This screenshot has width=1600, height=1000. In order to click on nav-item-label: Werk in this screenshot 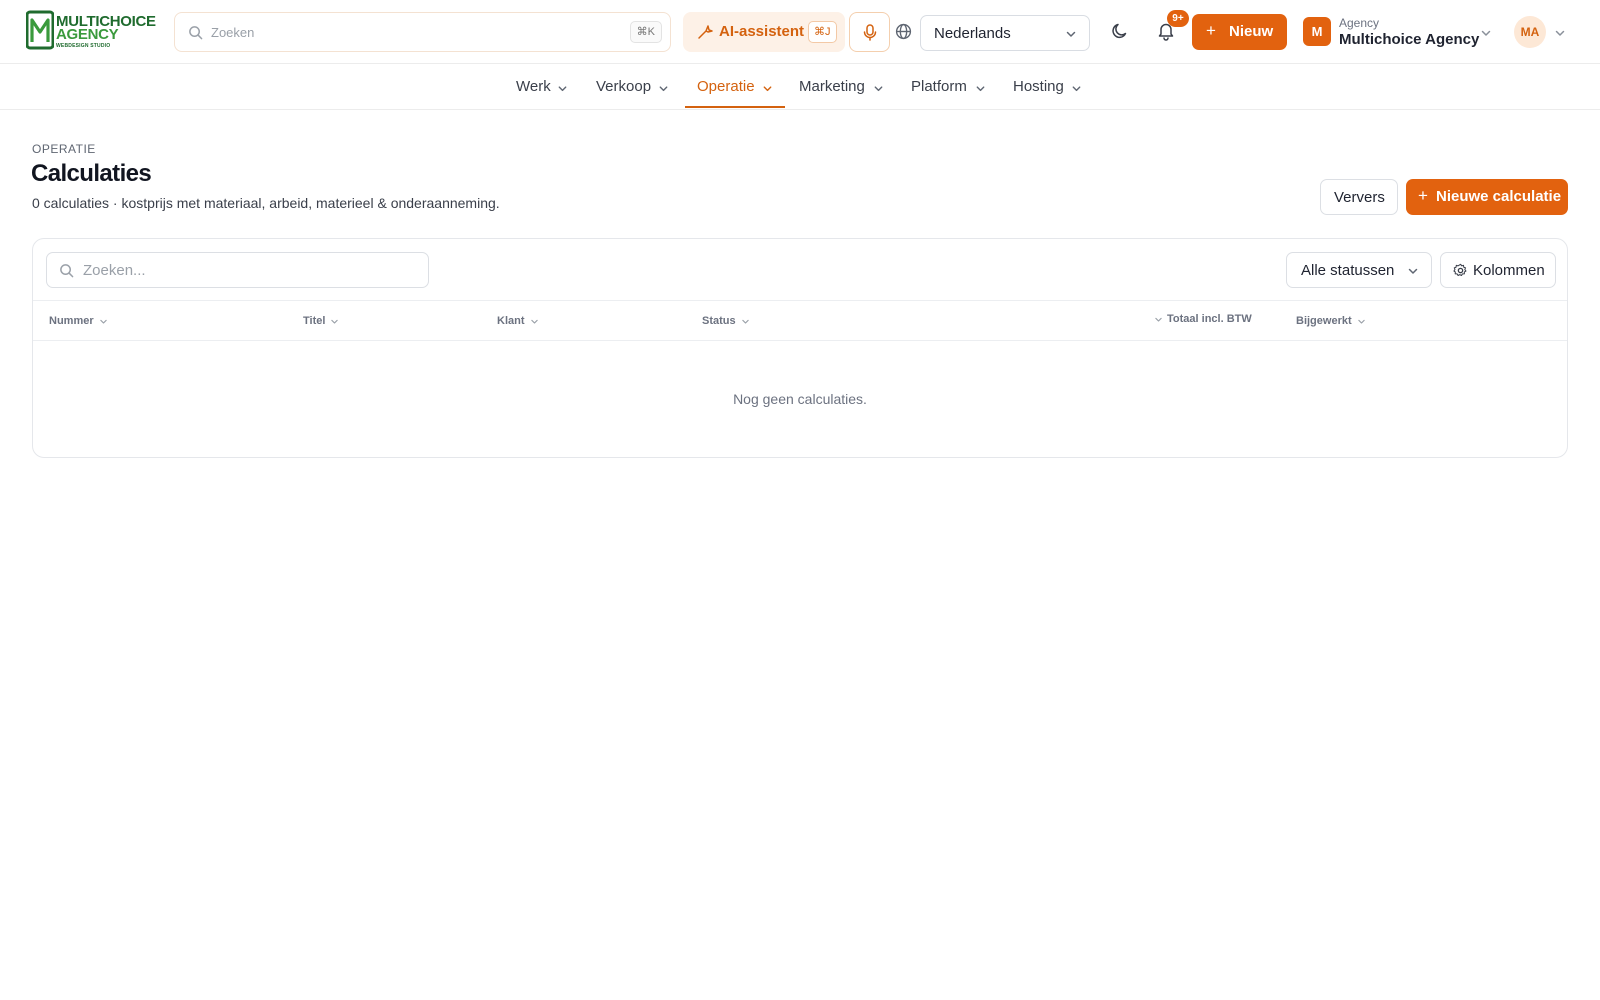, I will do `click(533, 86)`.